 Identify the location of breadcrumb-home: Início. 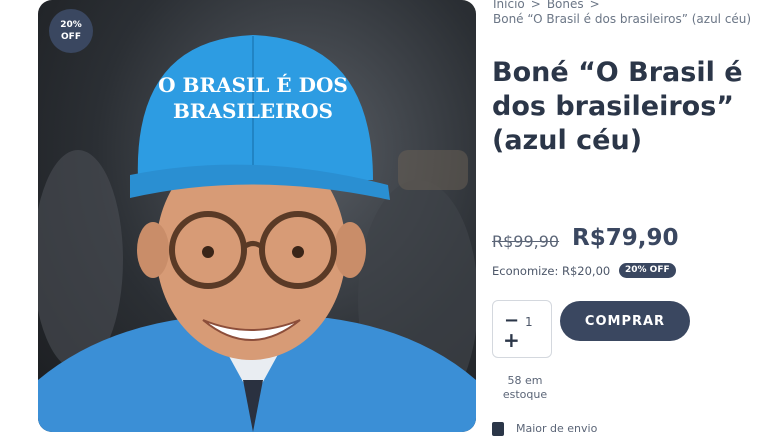
(509, 5).